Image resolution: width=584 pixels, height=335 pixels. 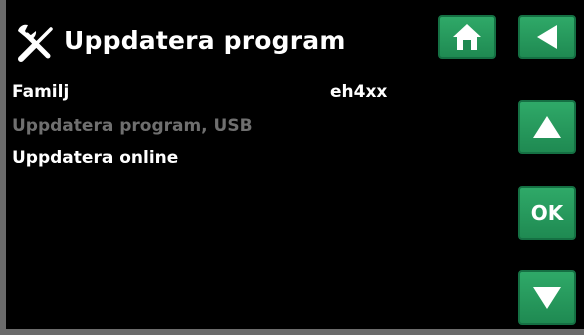 I want to click on down-arrow-icon, so click(x=547, y=297).